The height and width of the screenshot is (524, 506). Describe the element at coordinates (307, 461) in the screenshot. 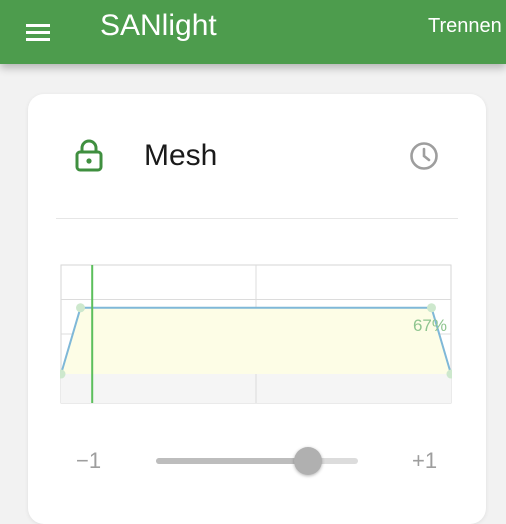

I see `slider-thumb` at that location.